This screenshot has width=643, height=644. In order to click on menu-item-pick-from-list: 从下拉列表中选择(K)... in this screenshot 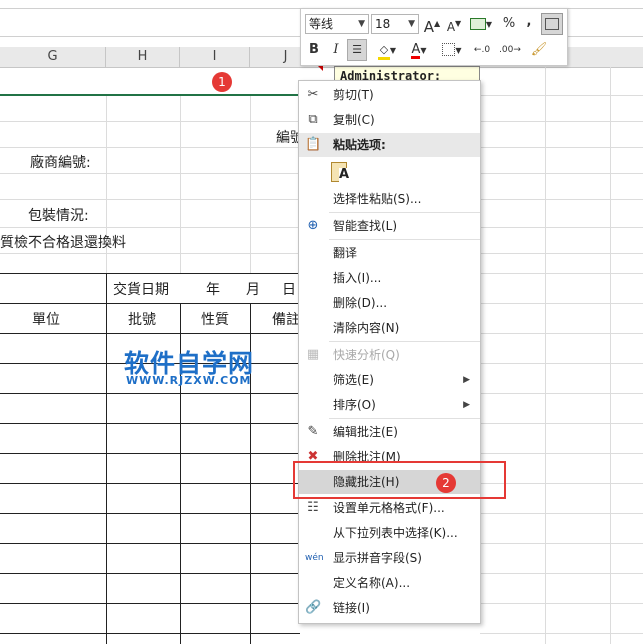, I will do `click(389, 533)`.